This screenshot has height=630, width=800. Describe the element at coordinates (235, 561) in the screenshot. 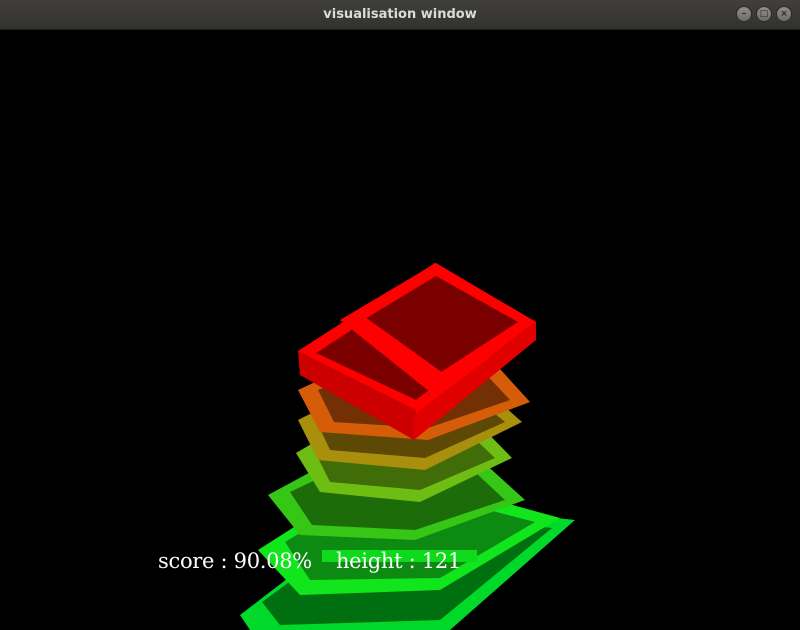

I see `score-readout: score : 90.08%` at that location.